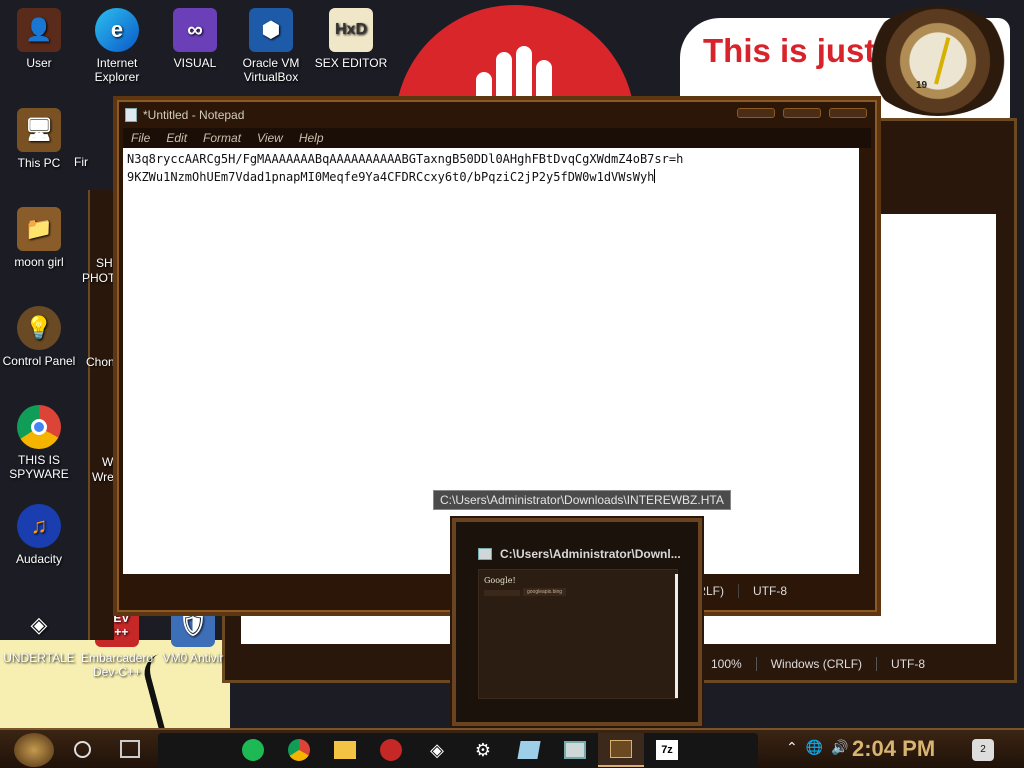 The image size is (1024, 768). Describe the element at coordinates (39, 229) in the screenshot. I see `folder-icon: 📁` at that location.